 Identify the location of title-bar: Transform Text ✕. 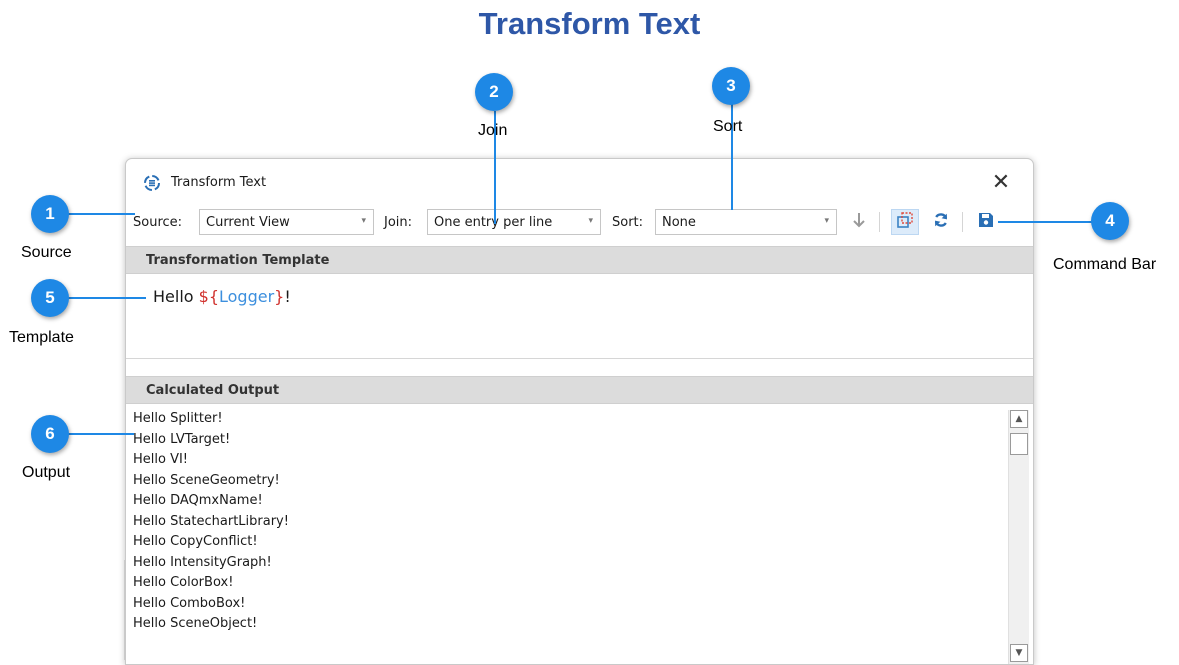
(579, 183).